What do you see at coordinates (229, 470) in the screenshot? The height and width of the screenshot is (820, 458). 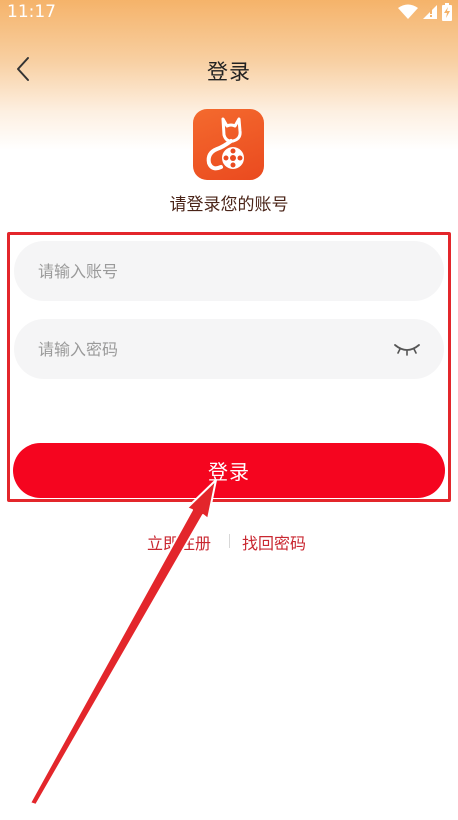 I see `login-button: 登录` at bounding box center [229, 470].